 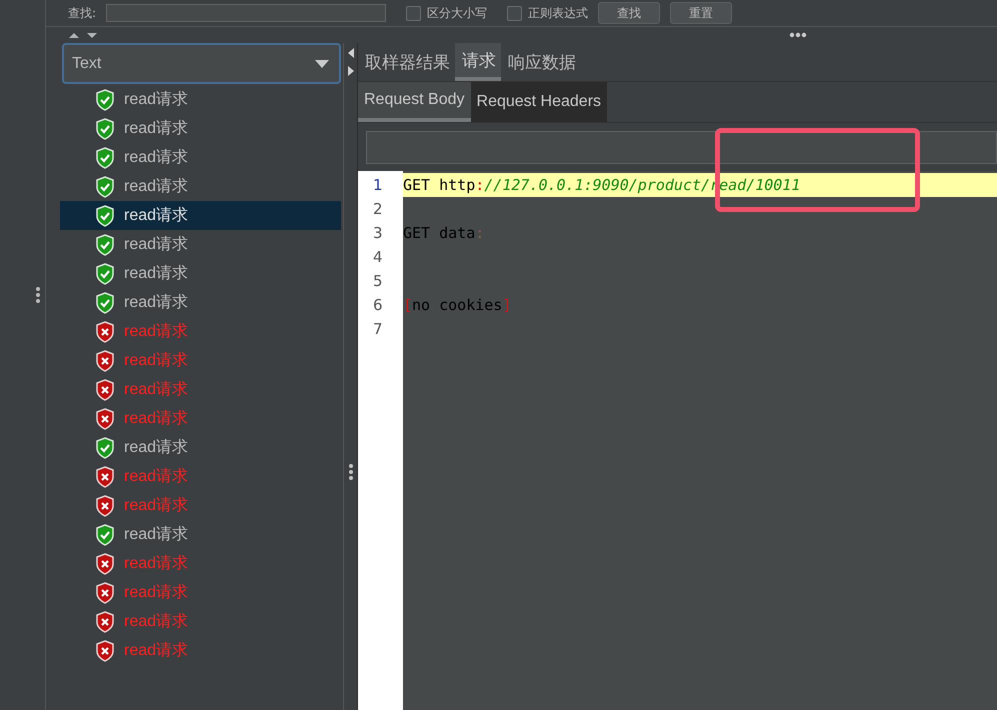 I want to click on caret-icon, so click(x=322, y=64).